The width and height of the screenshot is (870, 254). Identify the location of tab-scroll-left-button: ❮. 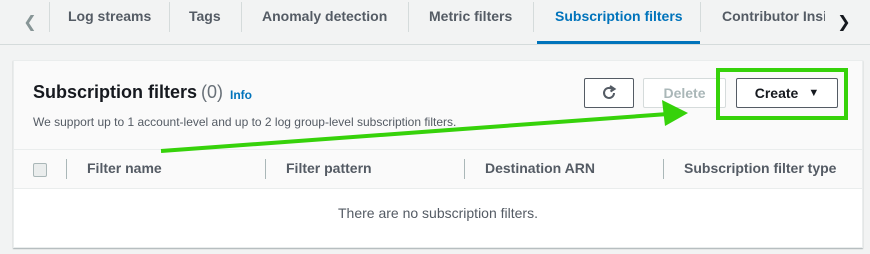
(30, 22).